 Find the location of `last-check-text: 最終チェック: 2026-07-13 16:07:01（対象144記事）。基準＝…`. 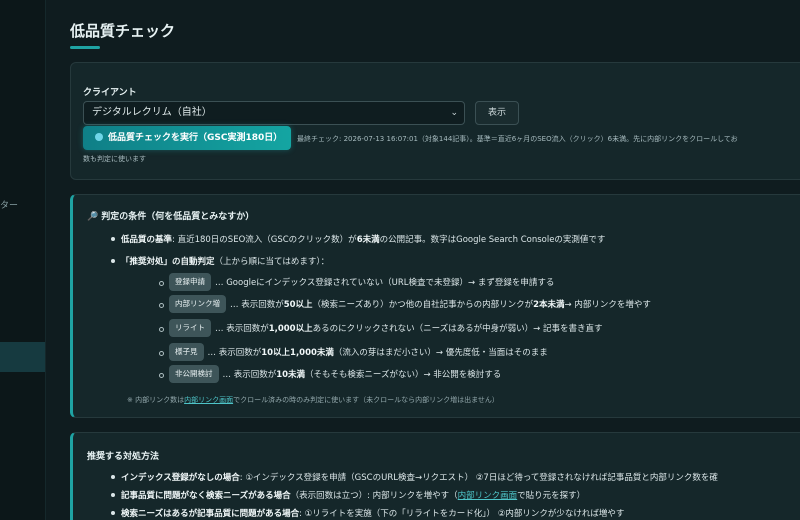

last-check-text: 最終チェック: 2026-07-13 16:07:01（対象144記事）。基準＝… is located at coordinates (517, 139).